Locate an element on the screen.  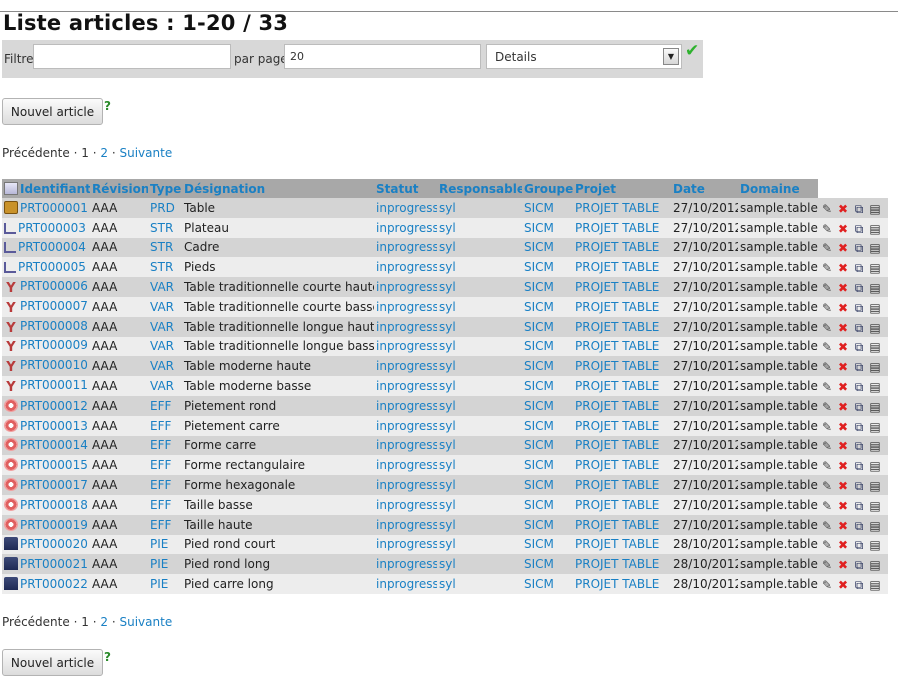
type-link: STR is located at coordinates (161, 247).